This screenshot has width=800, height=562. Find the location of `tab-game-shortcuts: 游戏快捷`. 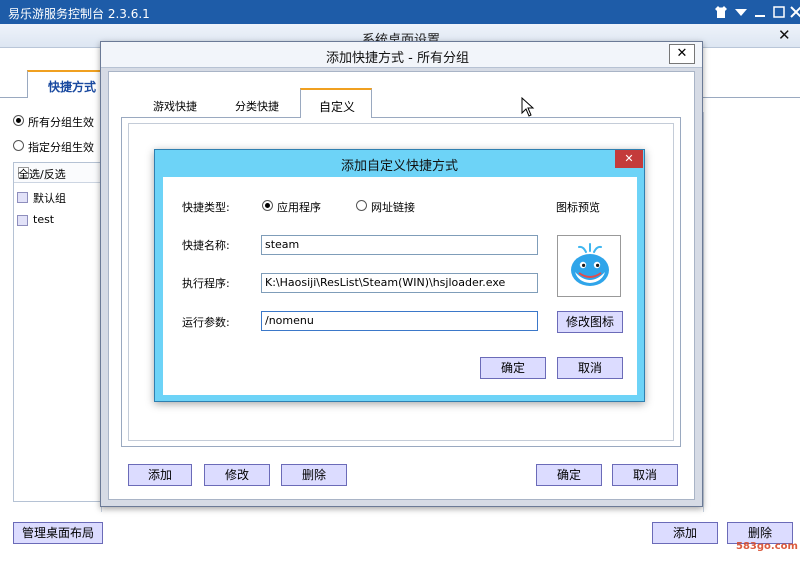

tab-game-shortcuts: 游戏快捷 is located at coordinates (168, 105).